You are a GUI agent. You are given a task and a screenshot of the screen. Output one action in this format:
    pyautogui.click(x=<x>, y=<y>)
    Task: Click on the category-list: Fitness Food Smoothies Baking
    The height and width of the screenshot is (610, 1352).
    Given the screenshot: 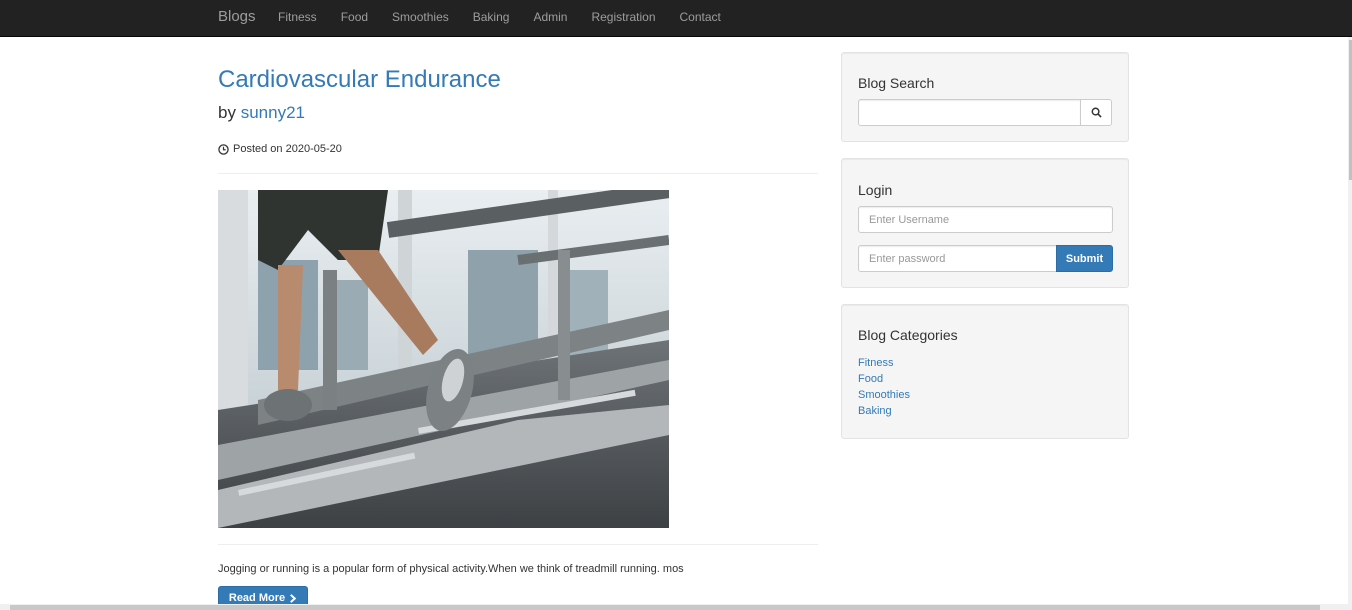 What is the action you would take?
    pyautogui.click(x=884, y=385)
    